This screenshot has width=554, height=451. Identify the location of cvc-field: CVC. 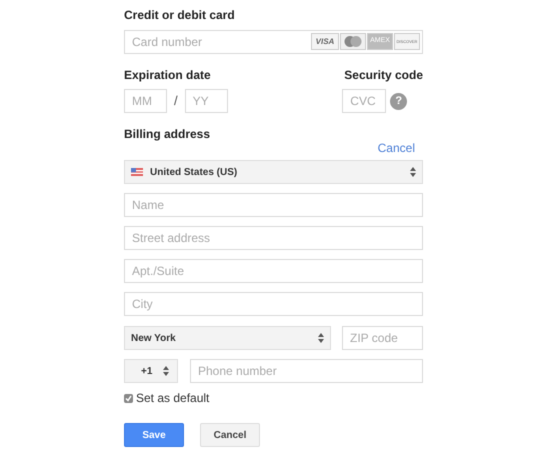
(364, 101).